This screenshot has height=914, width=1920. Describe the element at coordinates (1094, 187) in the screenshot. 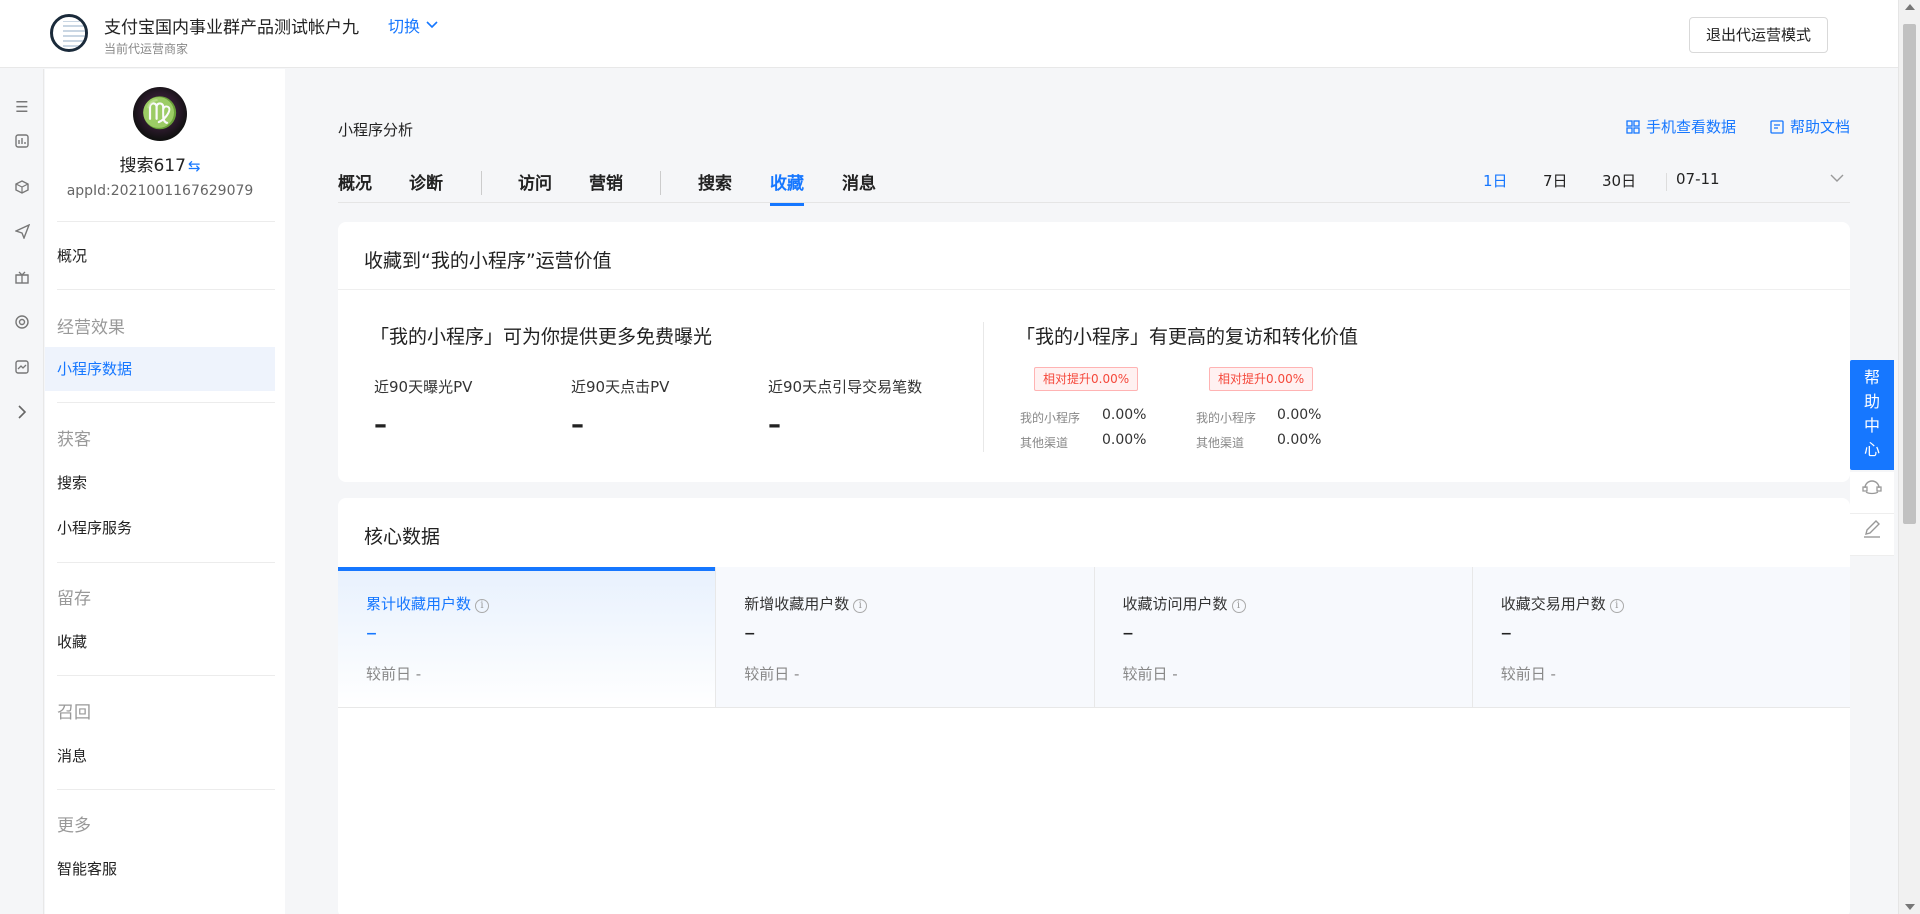

I see `analysis-tabs: 概况 诊断 访问 营销 搜索 收藏 消息 1日 7日 30日 07-11` at that location.